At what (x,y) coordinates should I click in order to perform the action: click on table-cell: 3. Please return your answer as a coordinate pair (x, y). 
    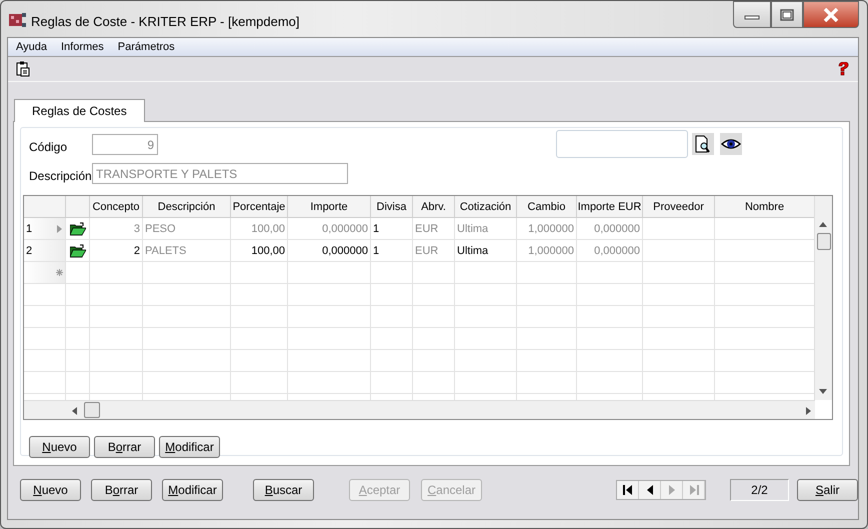
    Looking at the image, I should click on (137, 228).